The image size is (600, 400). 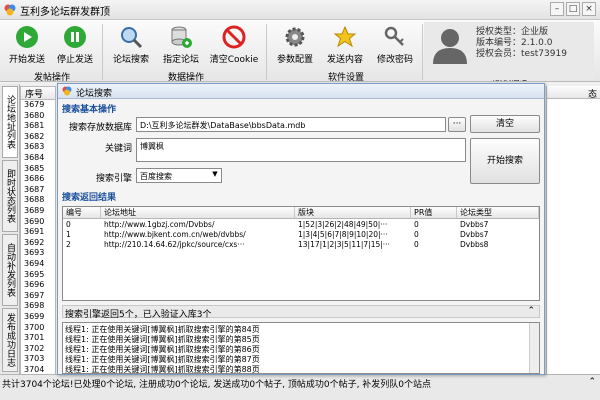 I want to click on tab-auto-repost: 自动补发列表, so click(x=10, y=270).